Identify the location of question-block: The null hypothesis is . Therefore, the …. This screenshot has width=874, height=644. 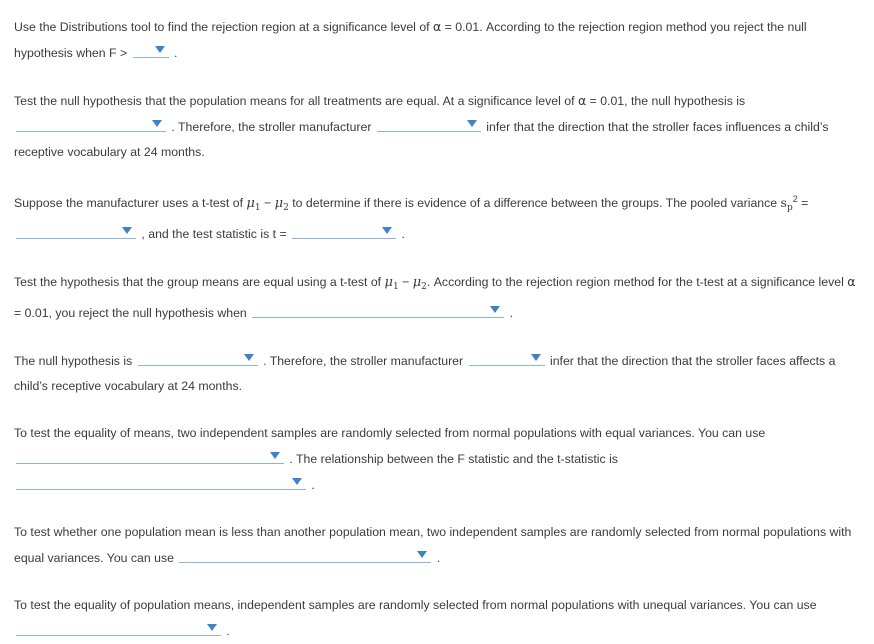
(437, 373).